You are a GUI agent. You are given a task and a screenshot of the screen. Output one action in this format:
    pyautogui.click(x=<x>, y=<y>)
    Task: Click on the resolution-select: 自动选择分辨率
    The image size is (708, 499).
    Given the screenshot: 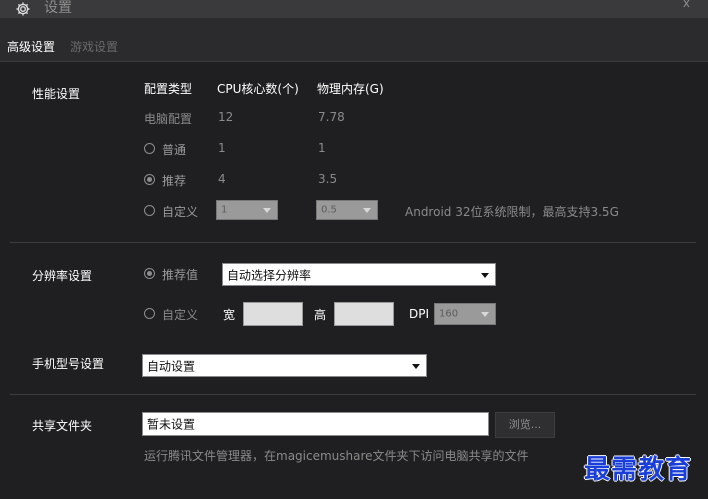 What is the action you would take?
    pyautogui.click(x=359, y=274)
    